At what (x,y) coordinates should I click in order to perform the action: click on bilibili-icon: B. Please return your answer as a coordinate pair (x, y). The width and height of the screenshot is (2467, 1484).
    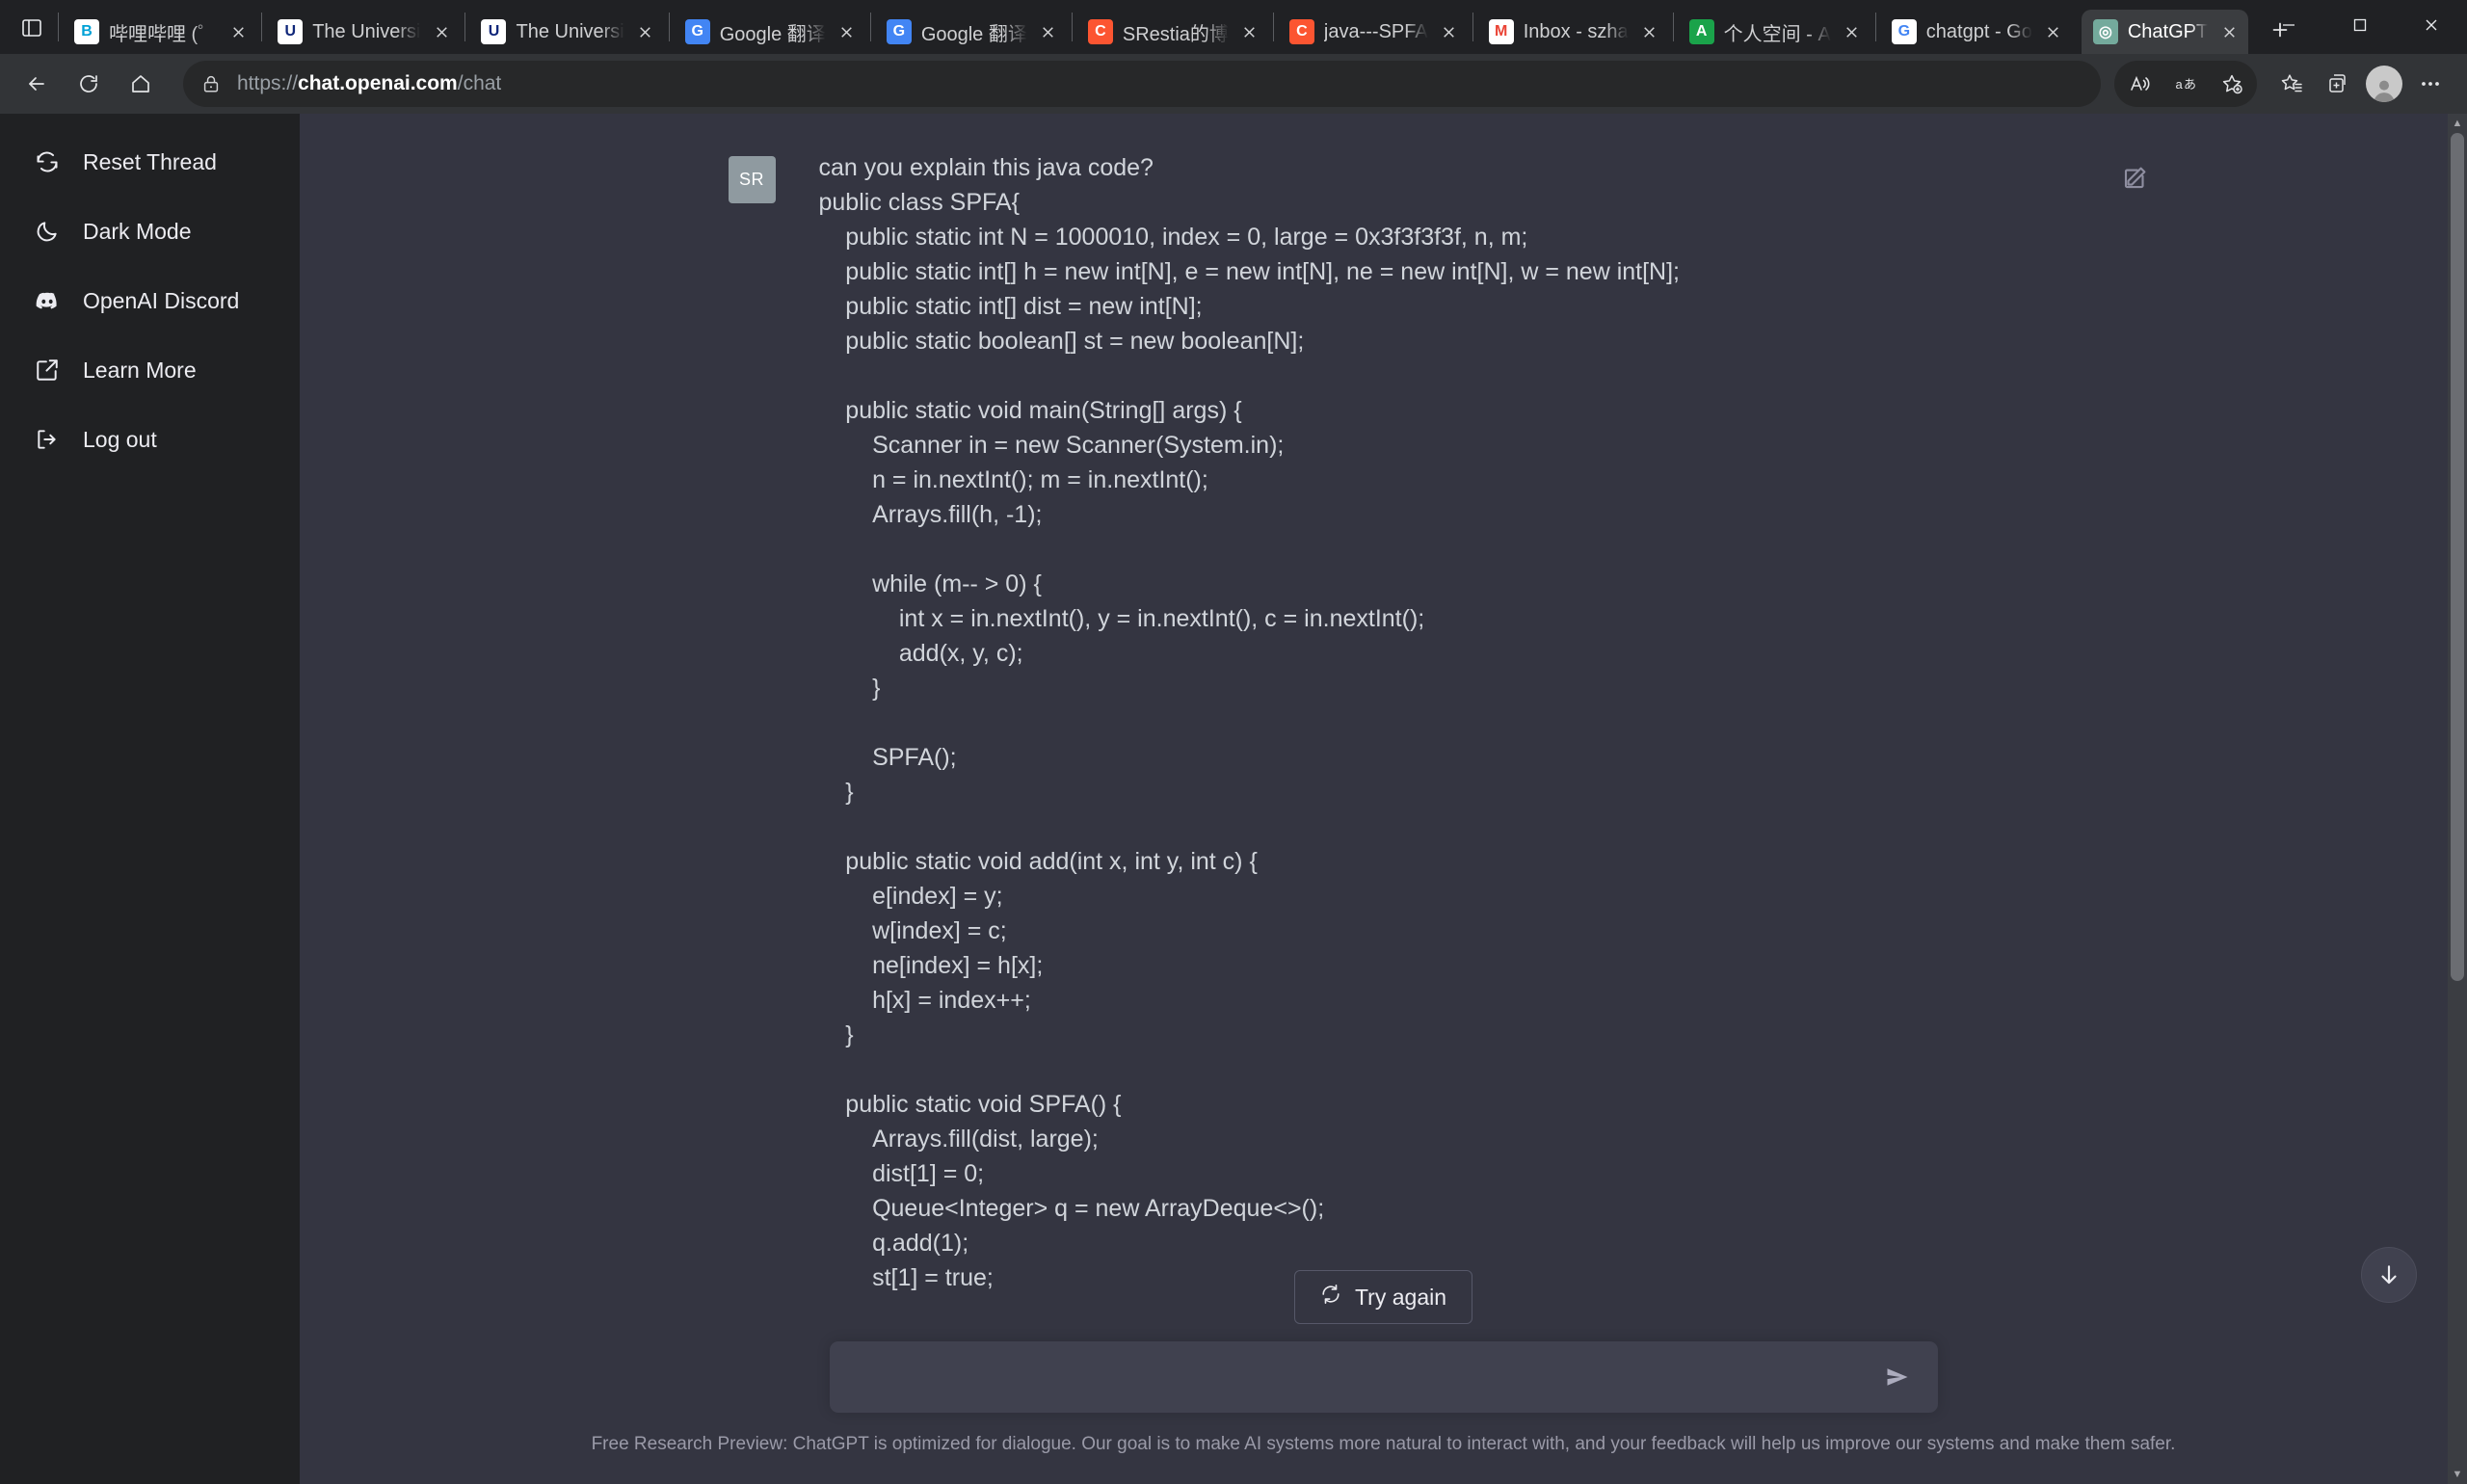
    Looking at the image, I should click on (86, 31).